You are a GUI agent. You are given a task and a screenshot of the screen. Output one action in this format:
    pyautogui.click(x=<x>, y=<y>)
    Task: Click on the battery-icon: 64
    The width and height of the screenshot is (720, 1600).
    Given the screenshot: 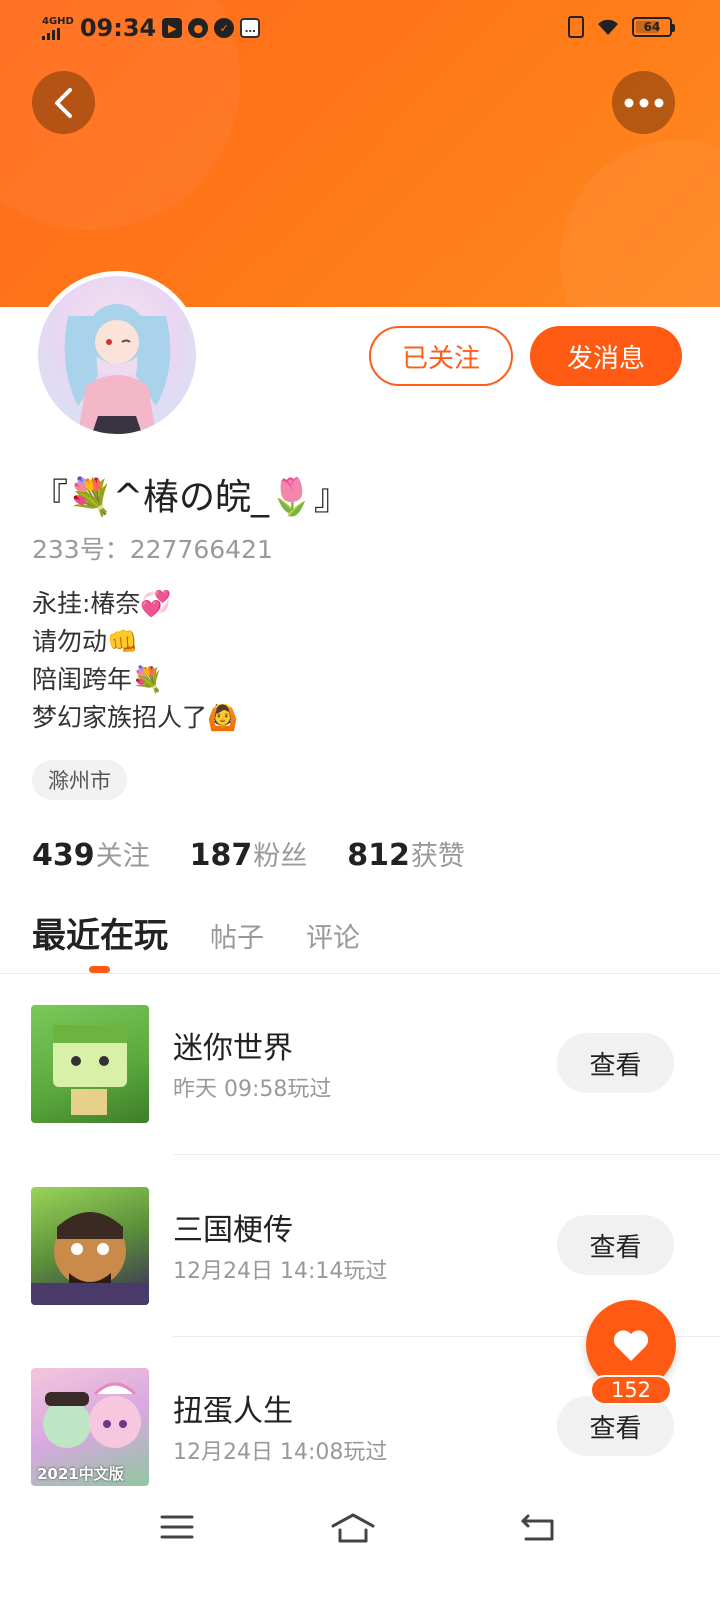 What is the action you would take?
    pyautogui.click(x=653, y=27)
    